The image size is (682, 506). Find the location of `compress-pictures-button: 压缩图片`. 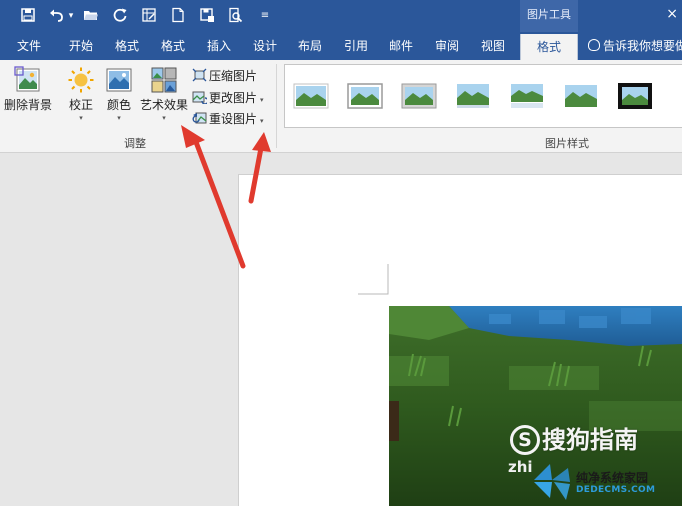

compress-pictures-button: 压缩图片 is located at coordinates (224, 76).